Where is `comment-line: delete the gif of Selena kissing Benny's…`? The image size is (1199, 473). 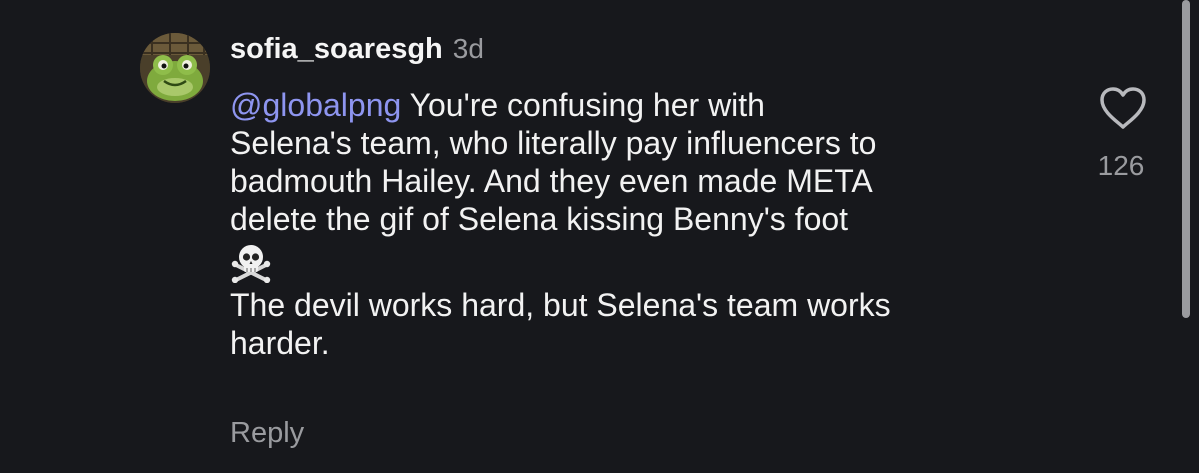 comment-line: delete the gif of Selena kissing Benny's… is located at coordinates (539, 219).